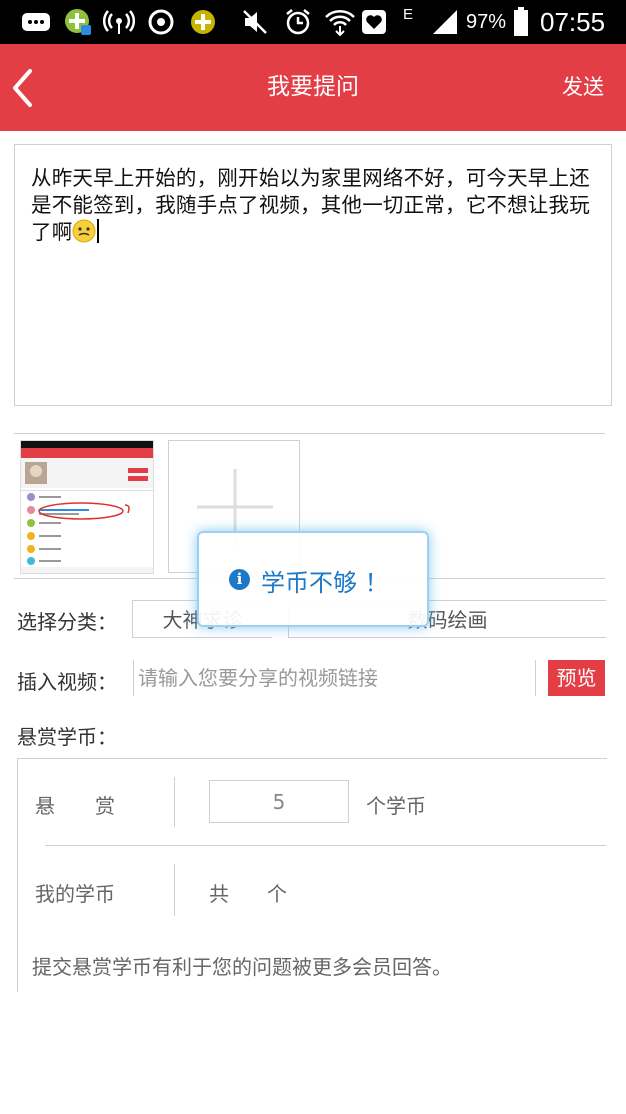  What do you see at coordinates (242, 967) in the screenshot?
I see `reward-tip: 提交悬赏学币有利于您的问题被更多会员回答。` at bounding box center [242, 967].